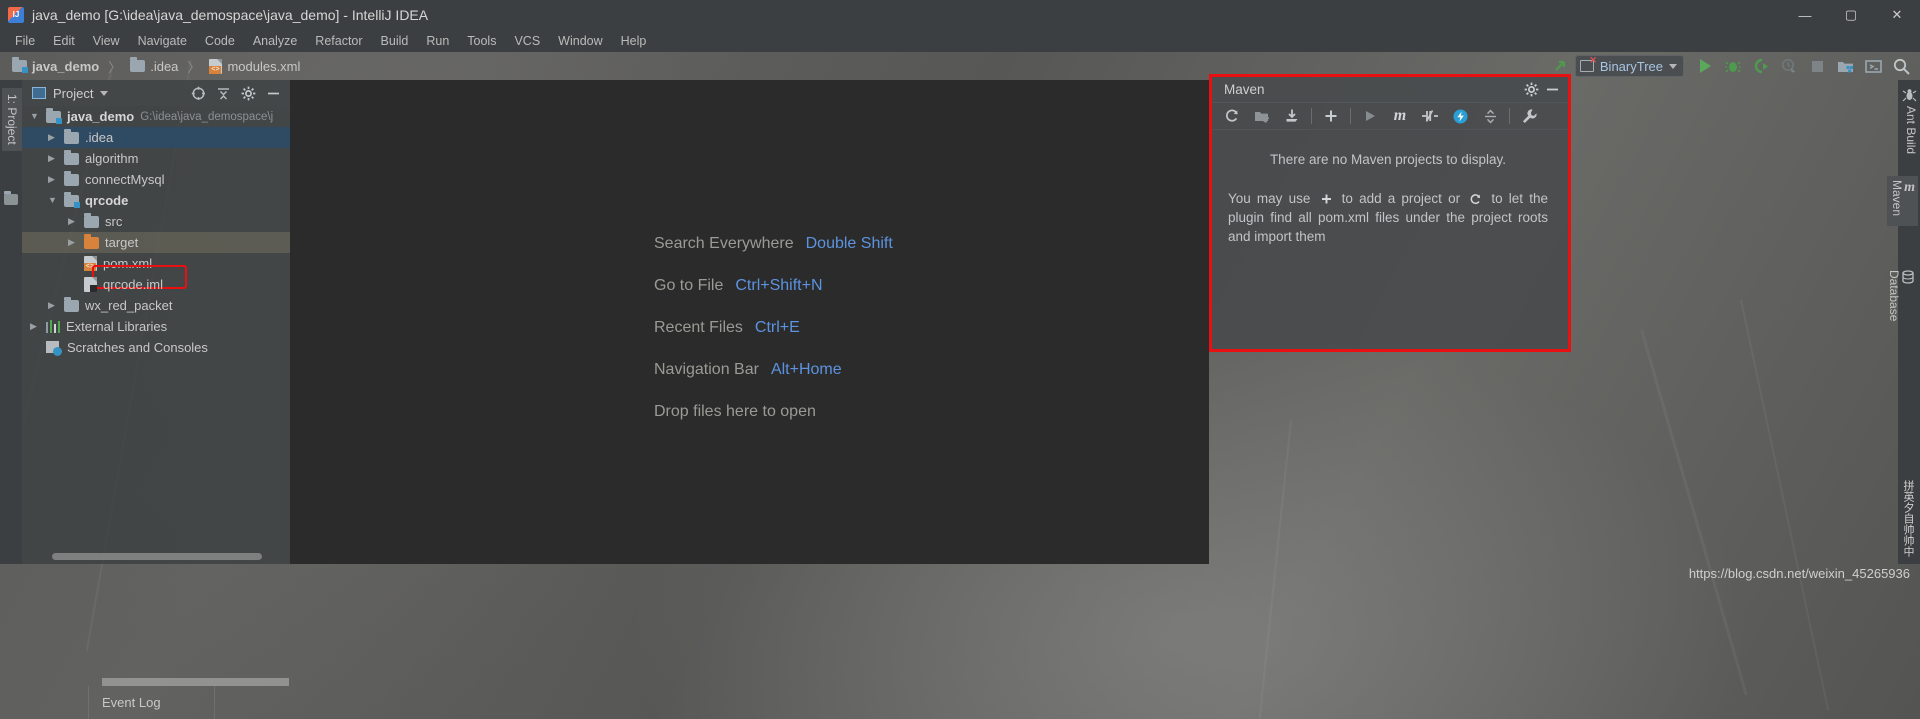 The image size is (1920, 719). I want to click on project-structure-icon, so click(1845, 66).